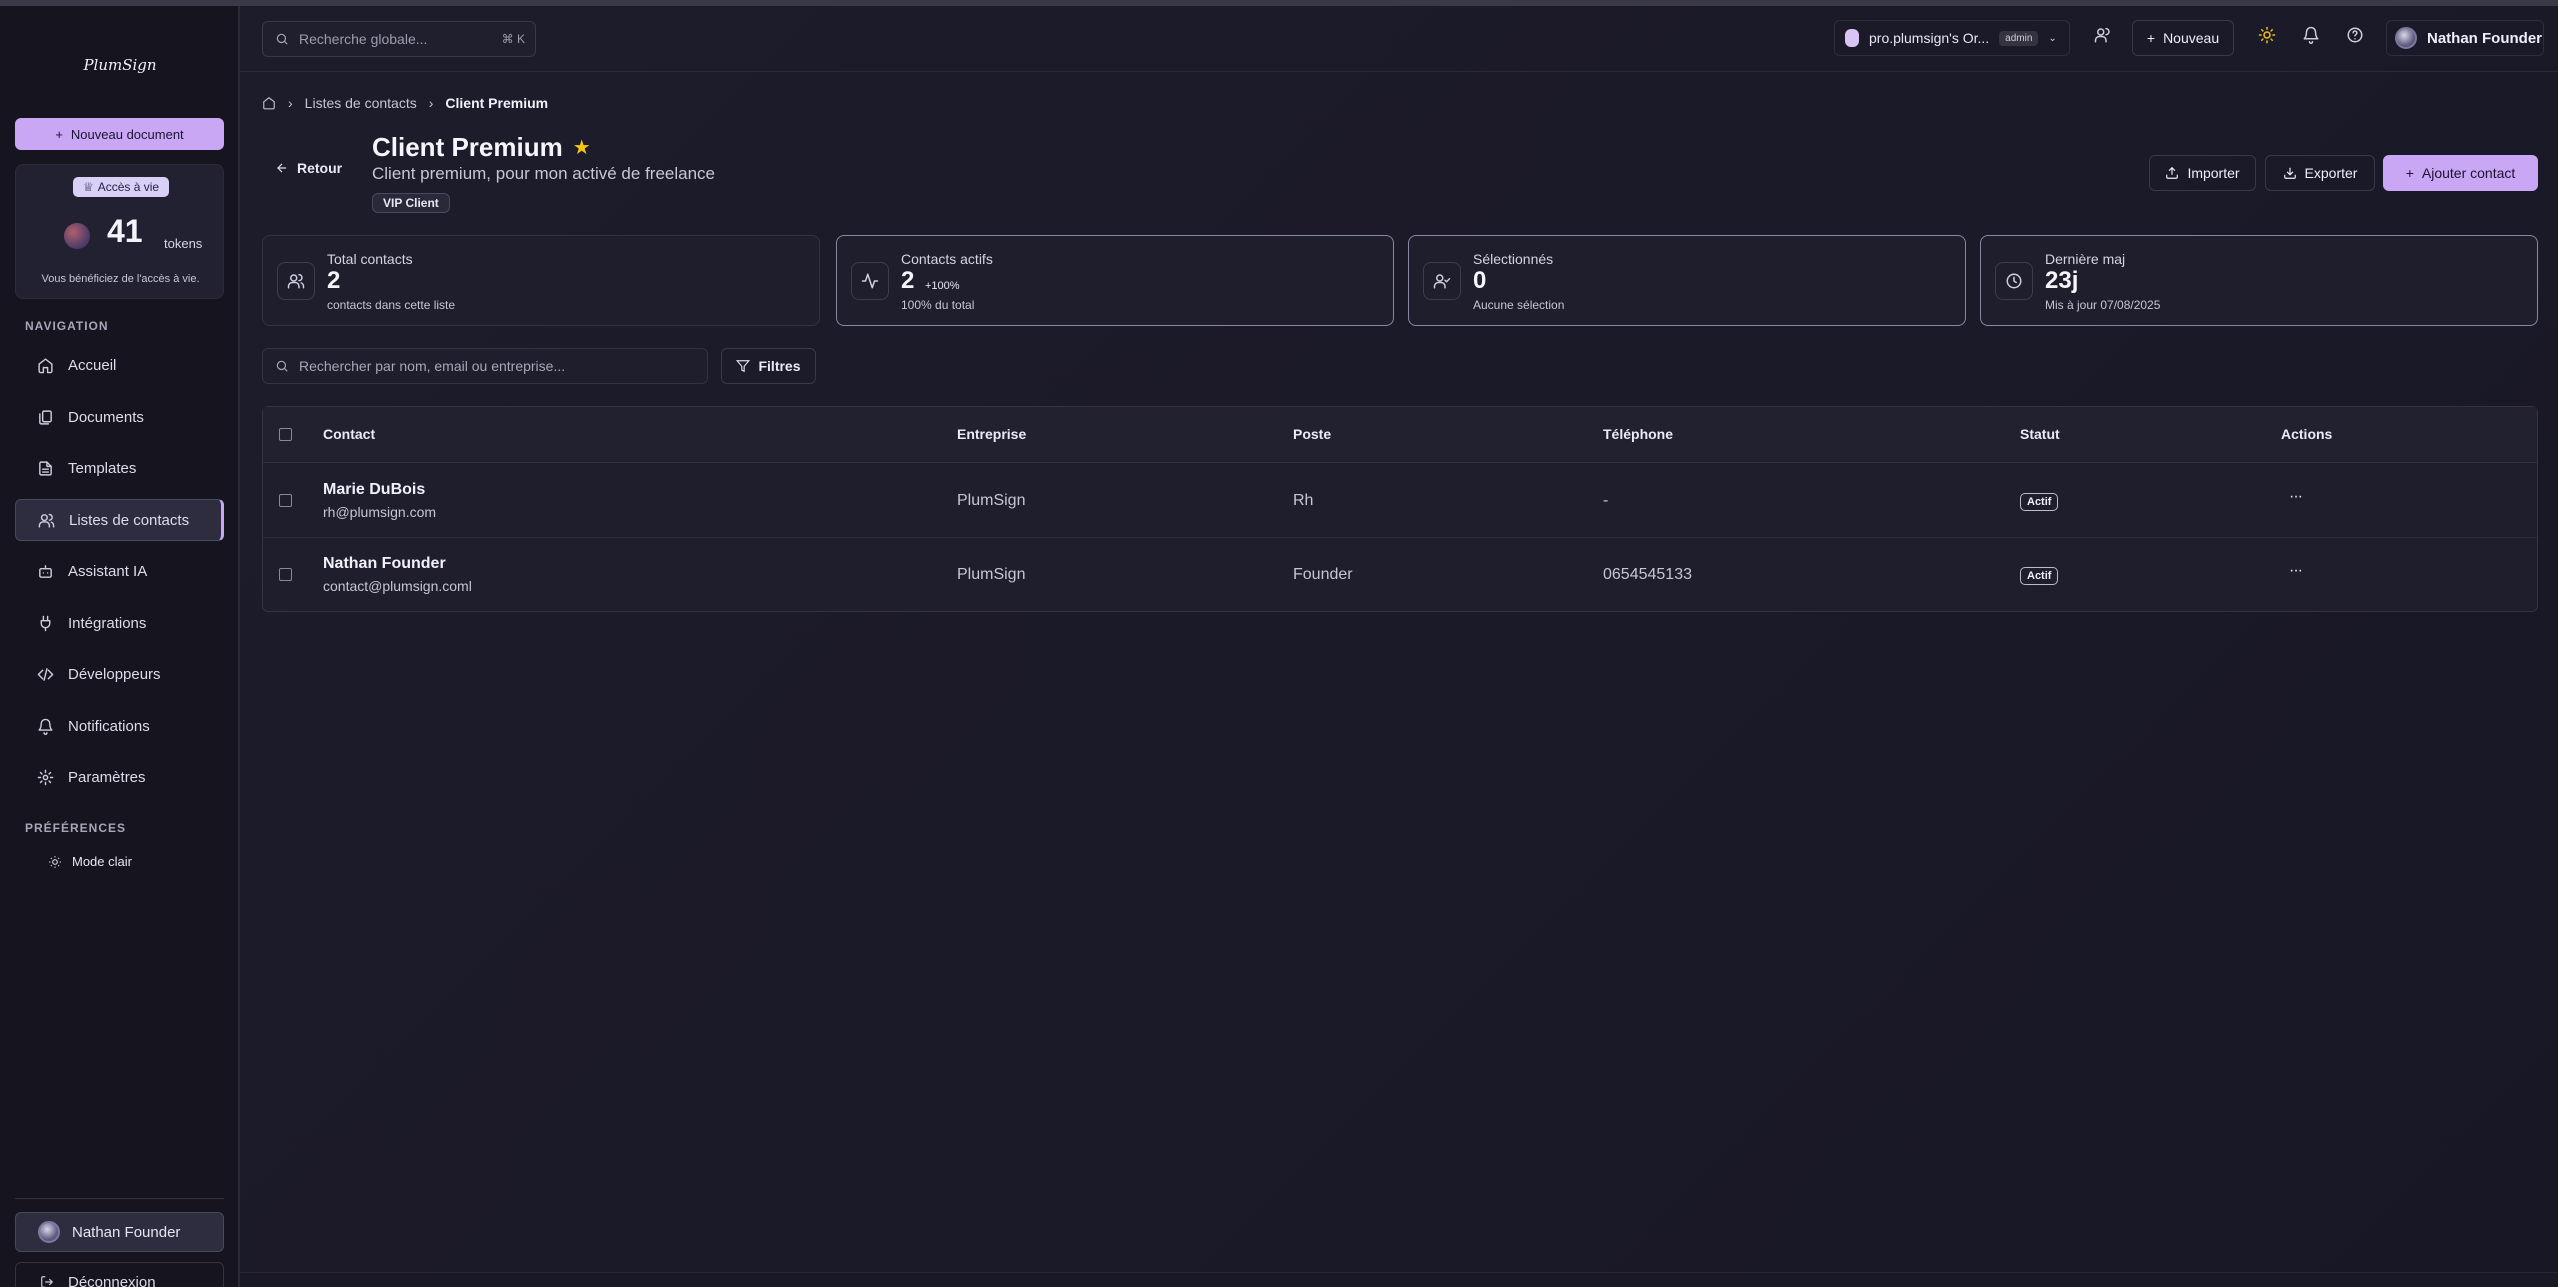 The image size is (2558, 1287). Describe the element at coordinates (2484, 38) in the screenshot. I see `user-name: Nathan Founder` at that location.